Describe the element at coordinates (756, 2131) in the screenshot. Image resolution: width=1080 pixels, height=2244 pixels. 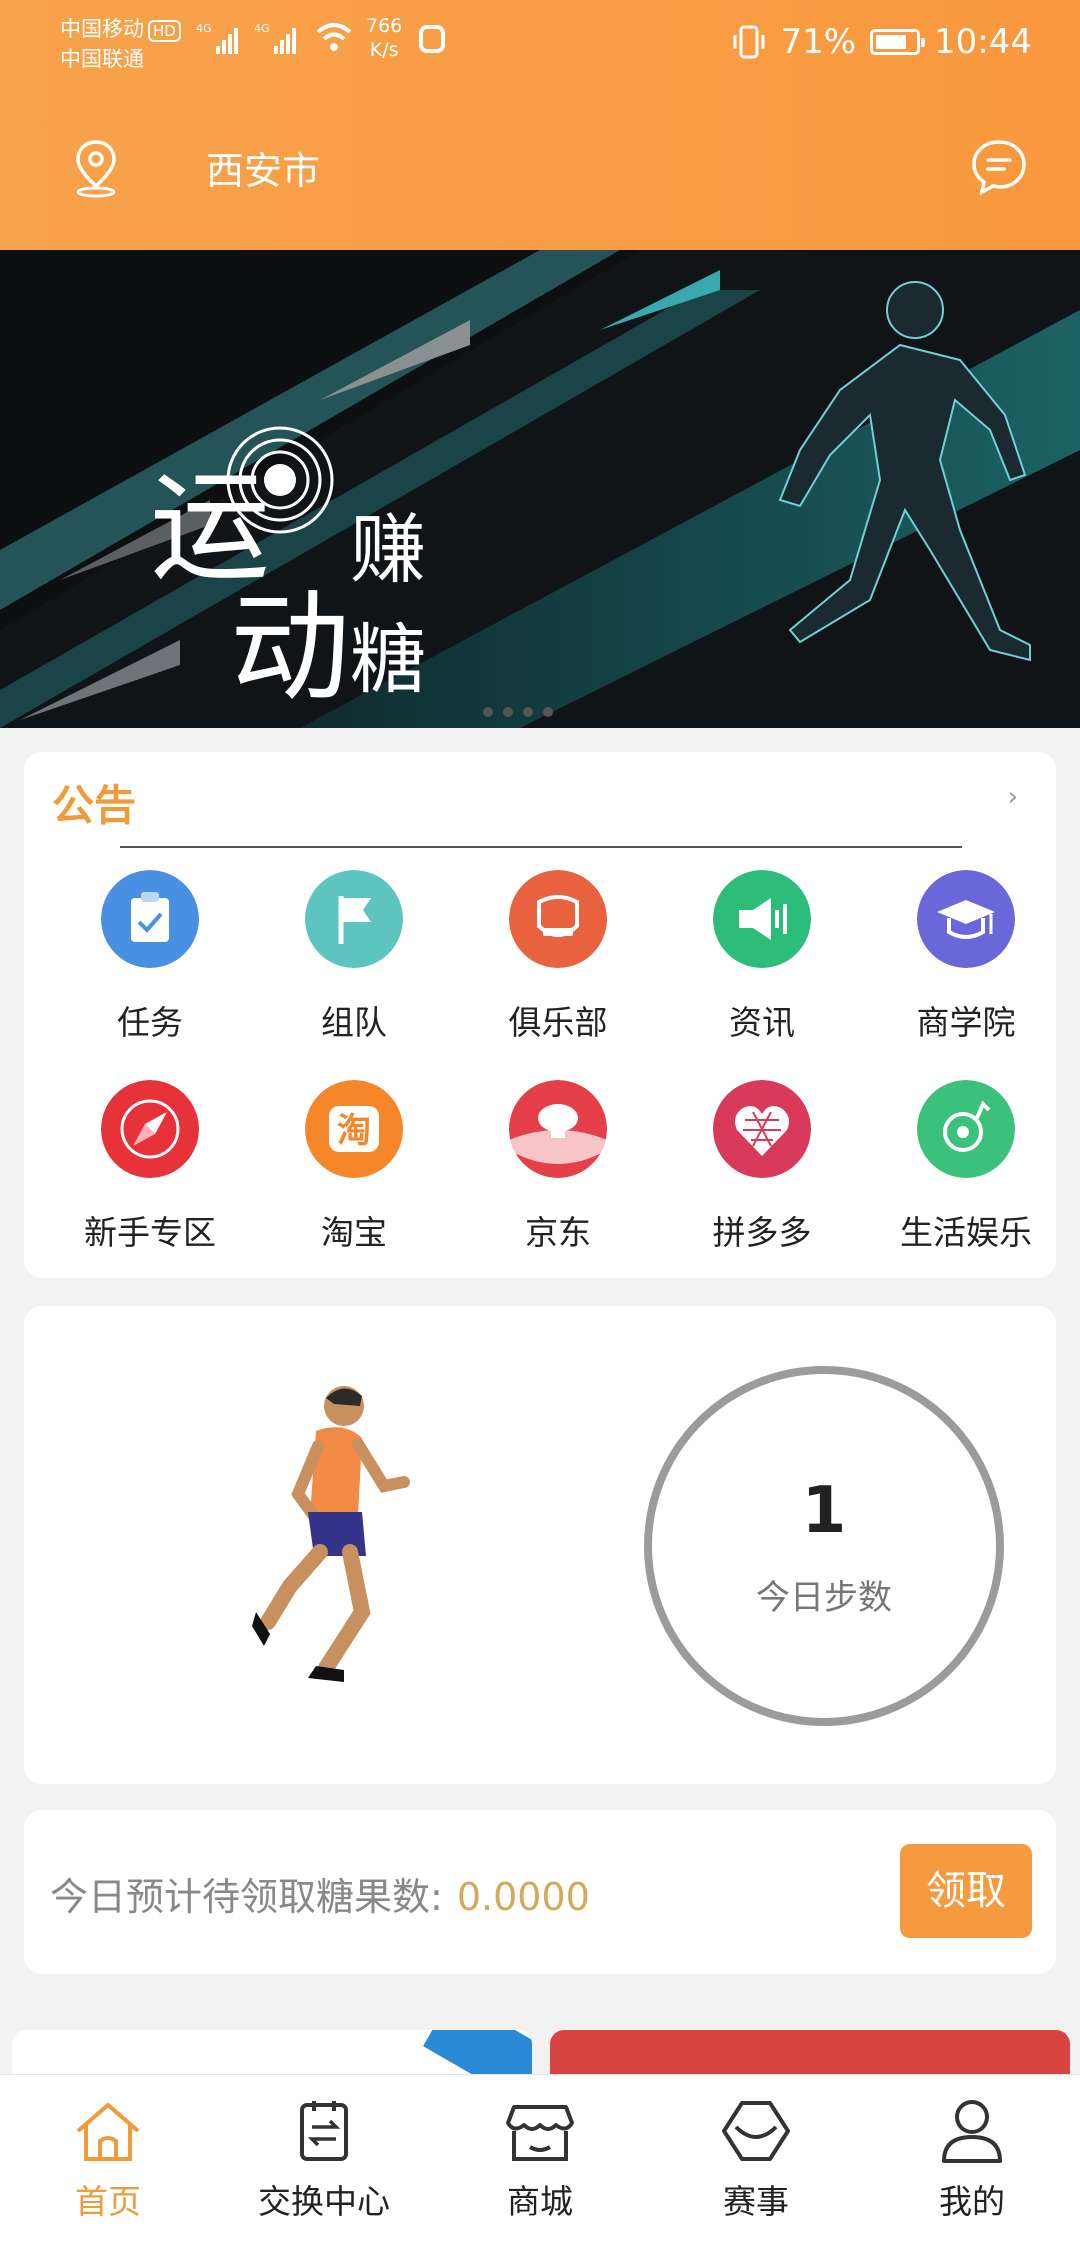
I see `event-icon` at that location.